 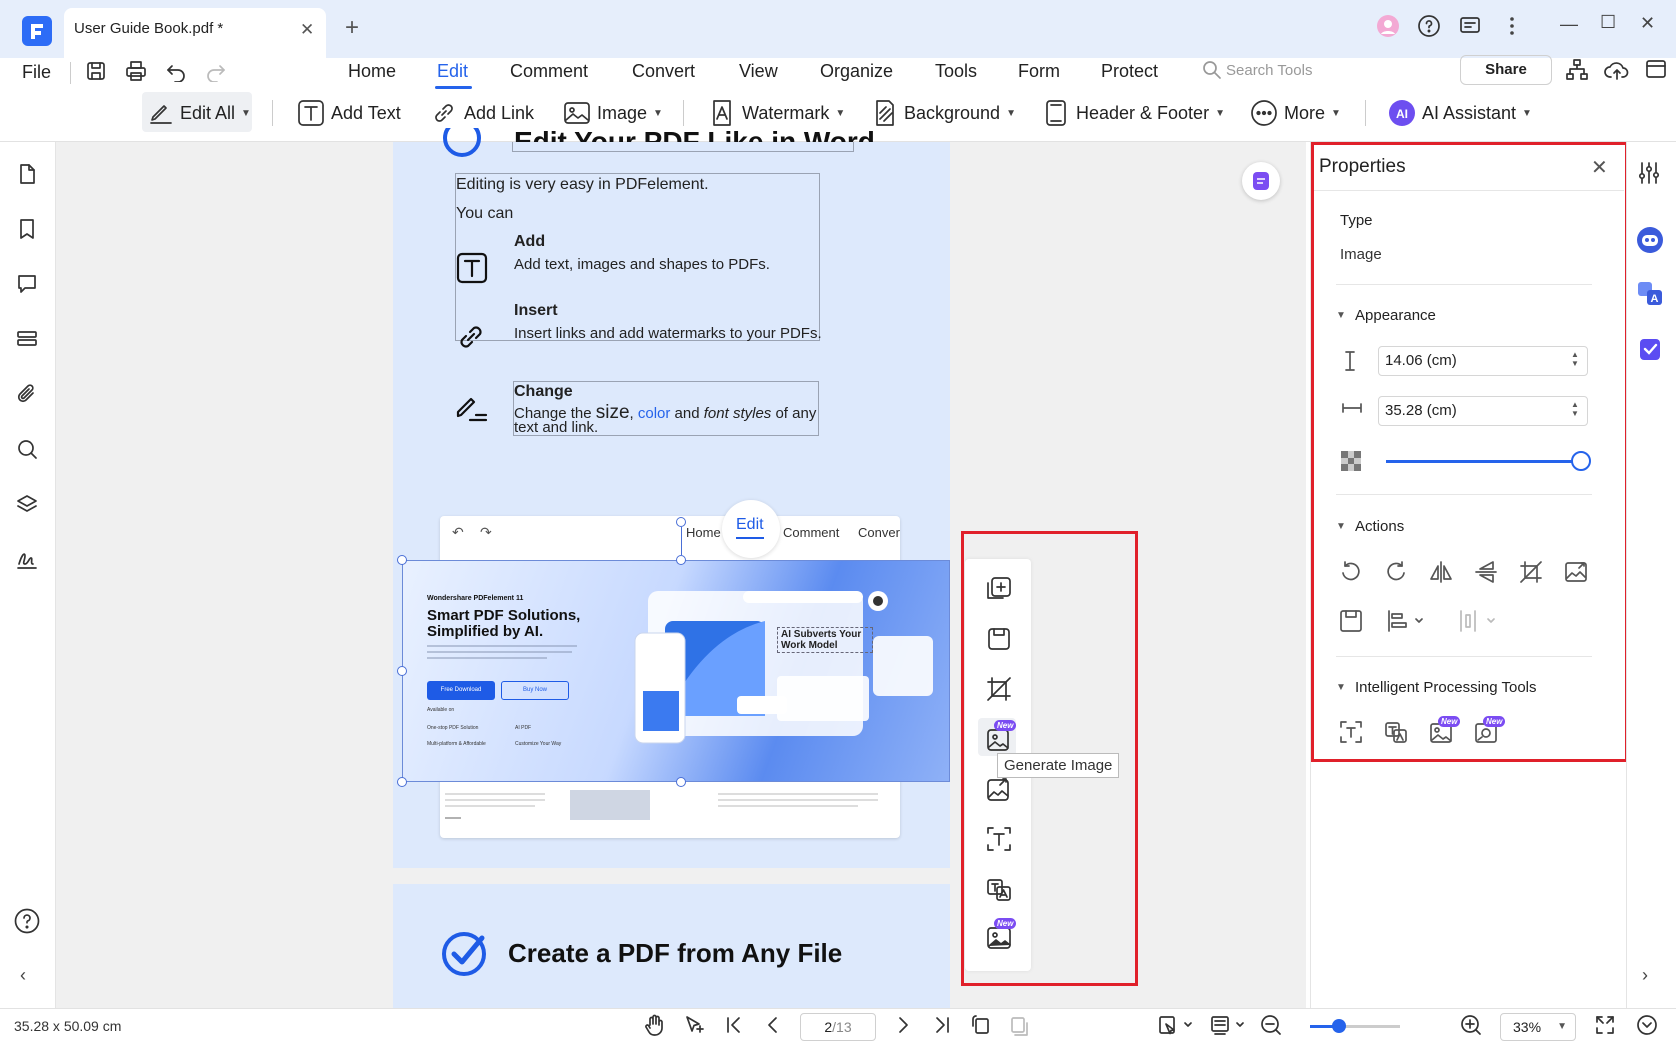 What do you see at coordinates (1617, 70) in the screenshot?
I see `cloud-upload-icon` at bounding box center [1617, 70].